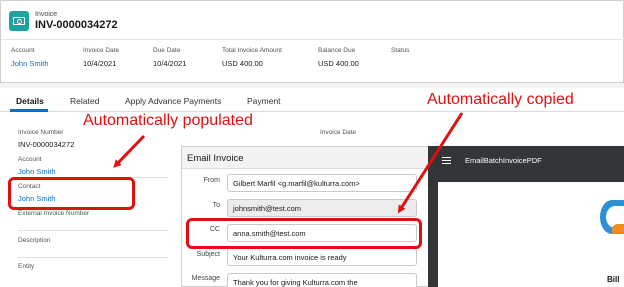 The height and width of the screenshot is (287, 624). What do you see at coordinates (264, 101) in the screenshot?
I see `tab-payment: Payment` at bounding box center [264, 101].